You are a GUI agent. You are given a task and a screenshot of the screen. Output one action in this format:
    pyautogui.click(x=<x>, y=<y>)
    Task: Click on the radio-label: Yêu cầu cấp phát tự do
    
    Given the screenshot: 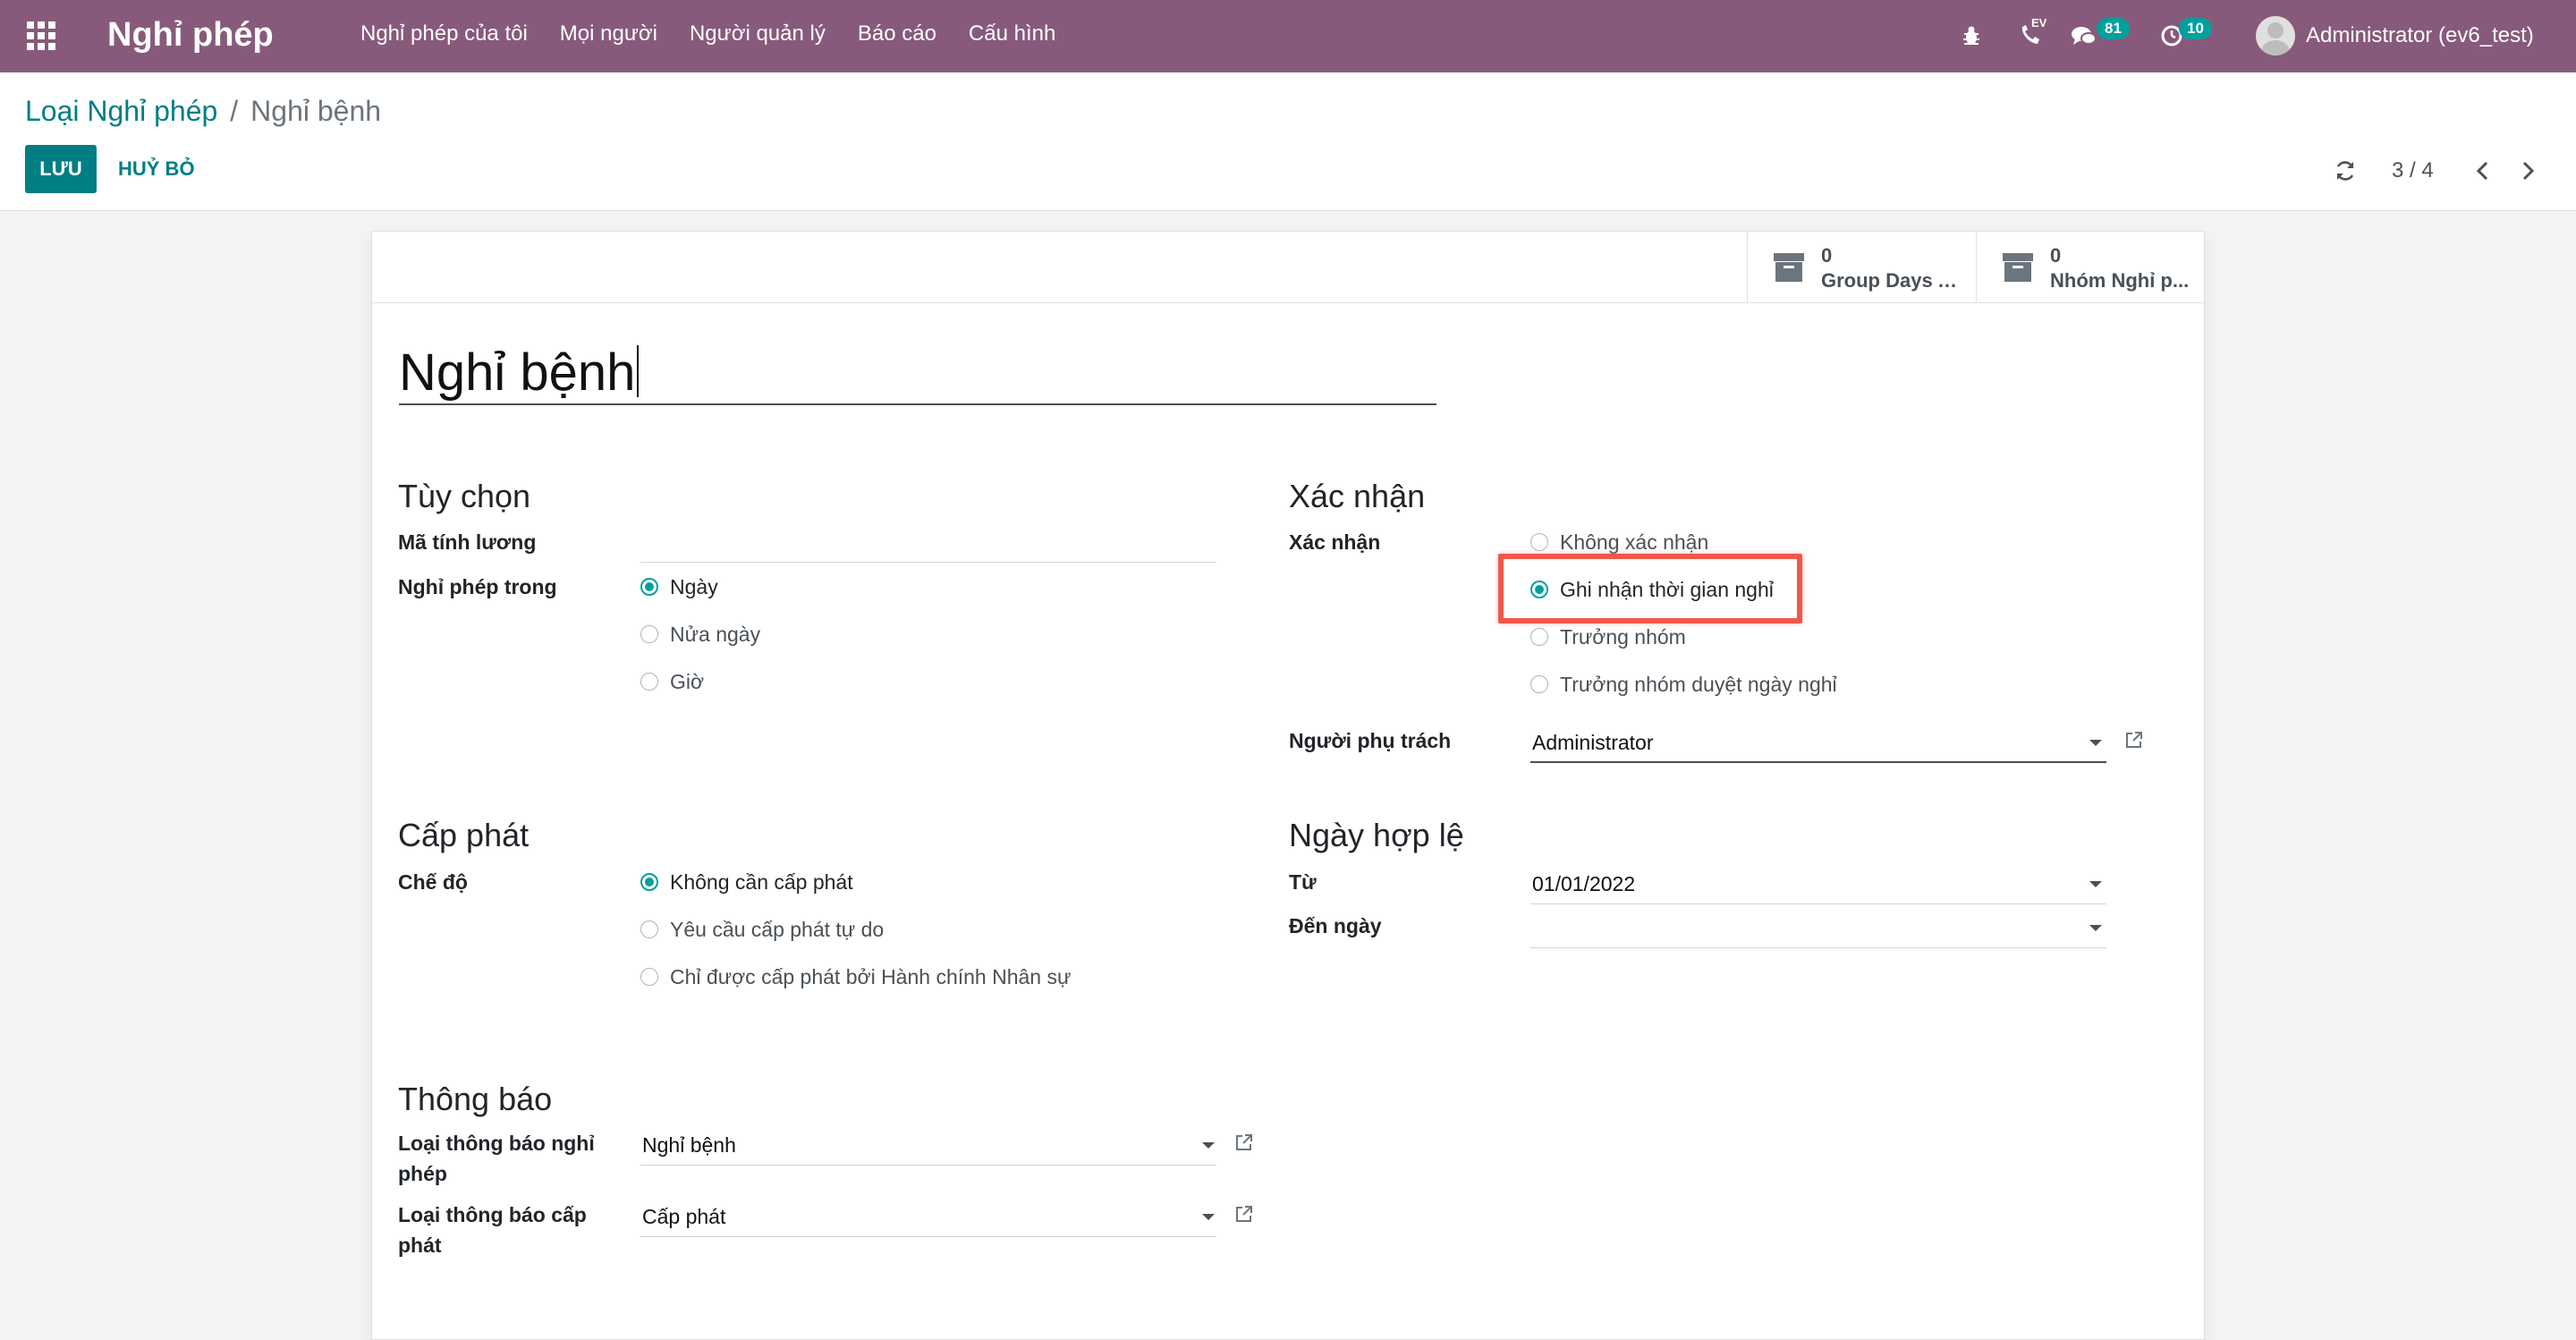 What is the action you would take?
    pyautogui.click(x=777, y=930)
    